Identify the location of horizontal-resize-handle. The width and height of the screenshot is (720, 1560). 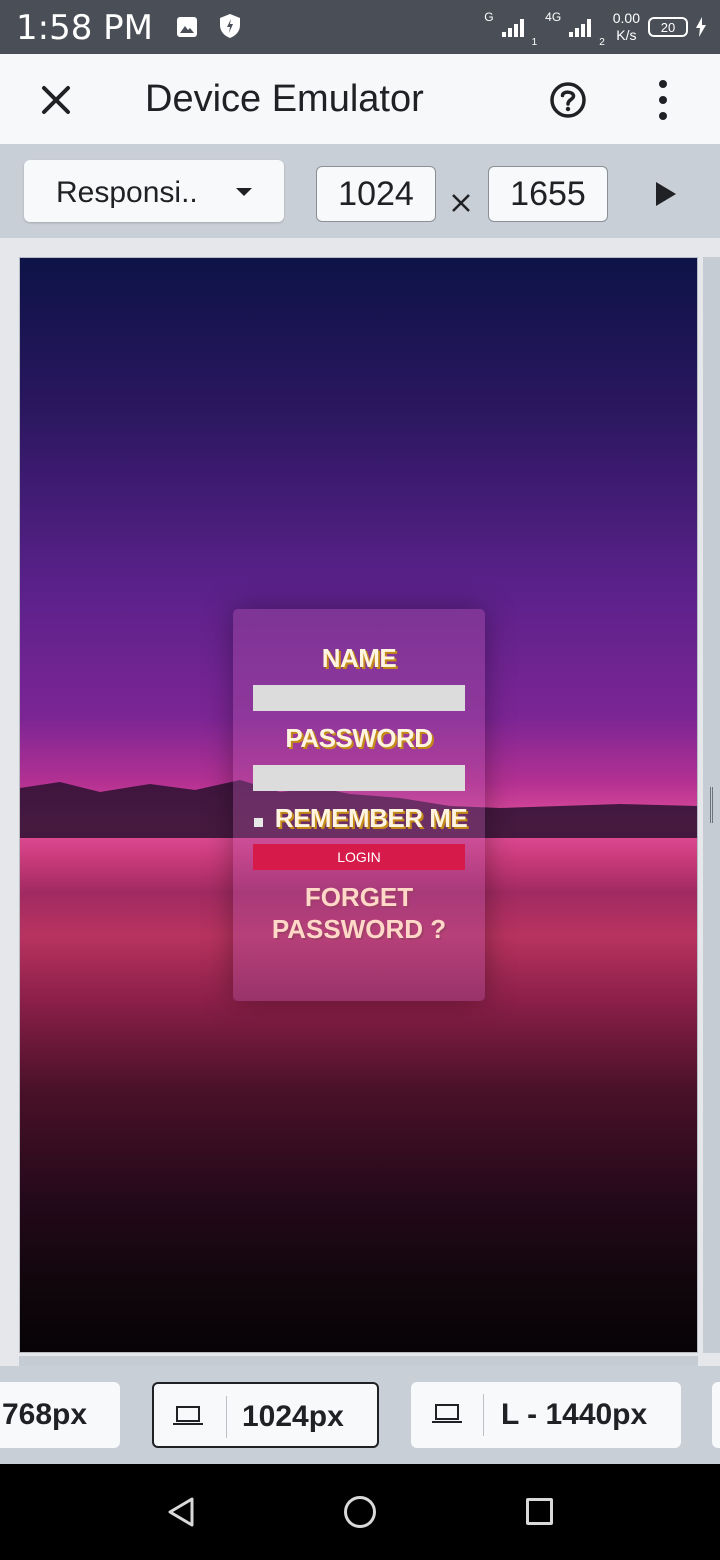
(358, 1361).